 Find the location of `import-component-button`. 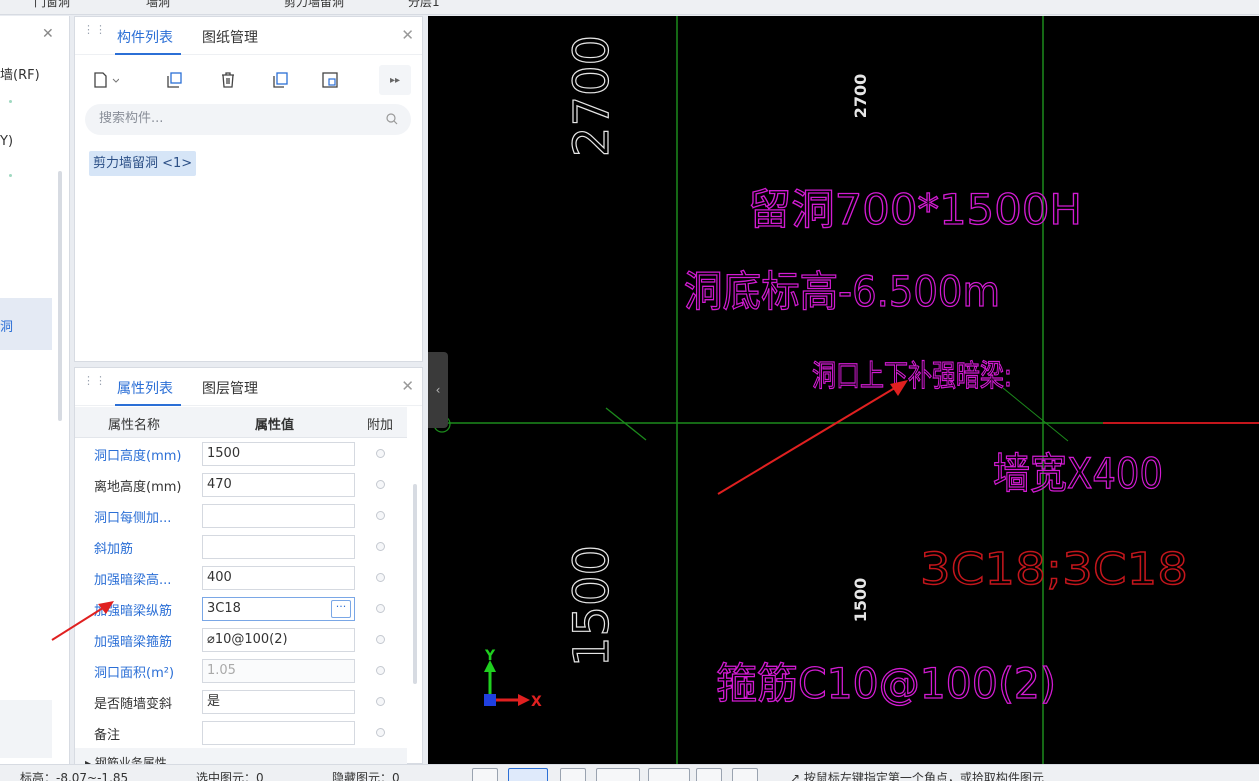

import-component-button is located at coordinates (330, 80).